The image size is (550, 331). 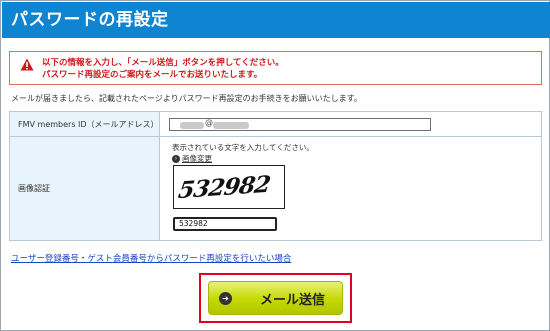 What do you see at coordinates (84, 124) in the screenshot?
I see `email-label: FMV members ID（メールアドレス）` at bounding box center [84, 124].